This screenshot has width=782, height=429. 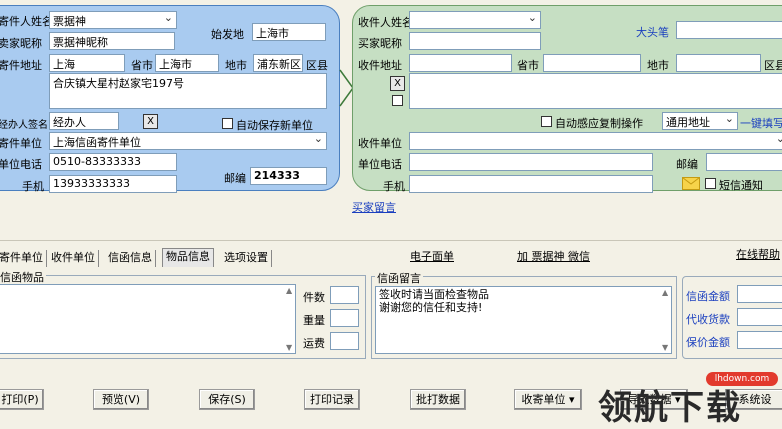 What do you see at coordinates (314, 297) in the screenshot?
I see `count-label: 件数` at bounding box center [314, 297].